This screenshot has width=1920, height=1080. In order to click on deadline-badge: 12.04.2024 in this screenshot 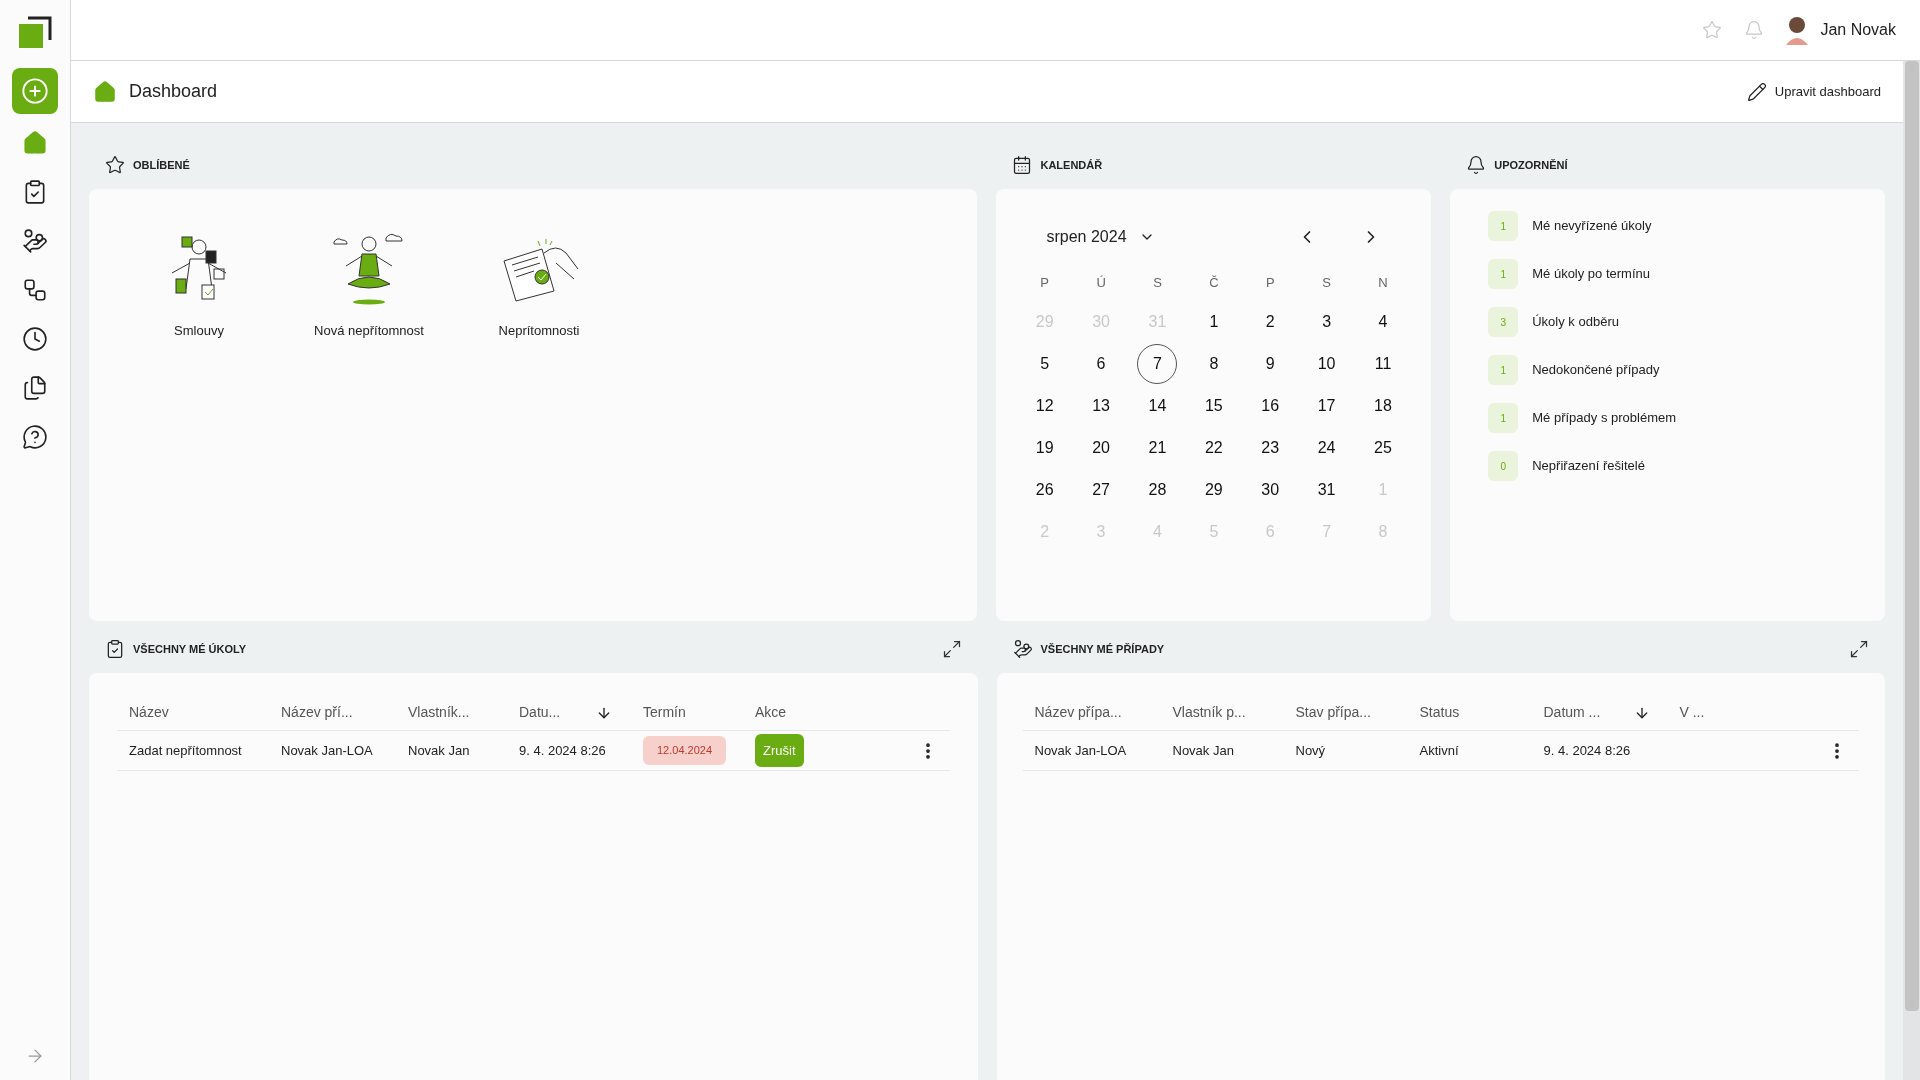, I will do `click(685, 750)`.